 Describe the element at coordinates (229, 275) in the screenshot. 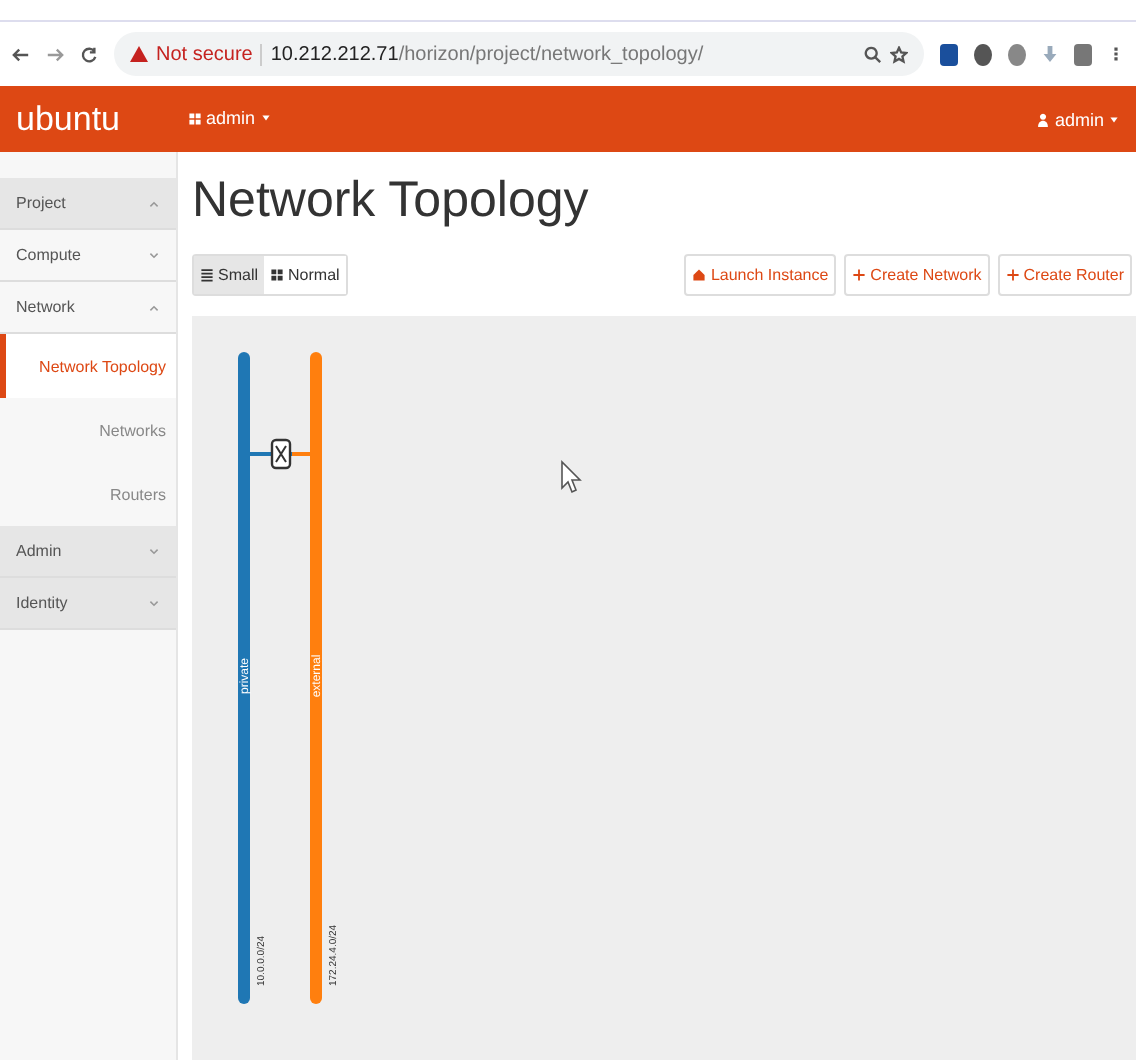

I see `view-toggle-button: Small` at that location.